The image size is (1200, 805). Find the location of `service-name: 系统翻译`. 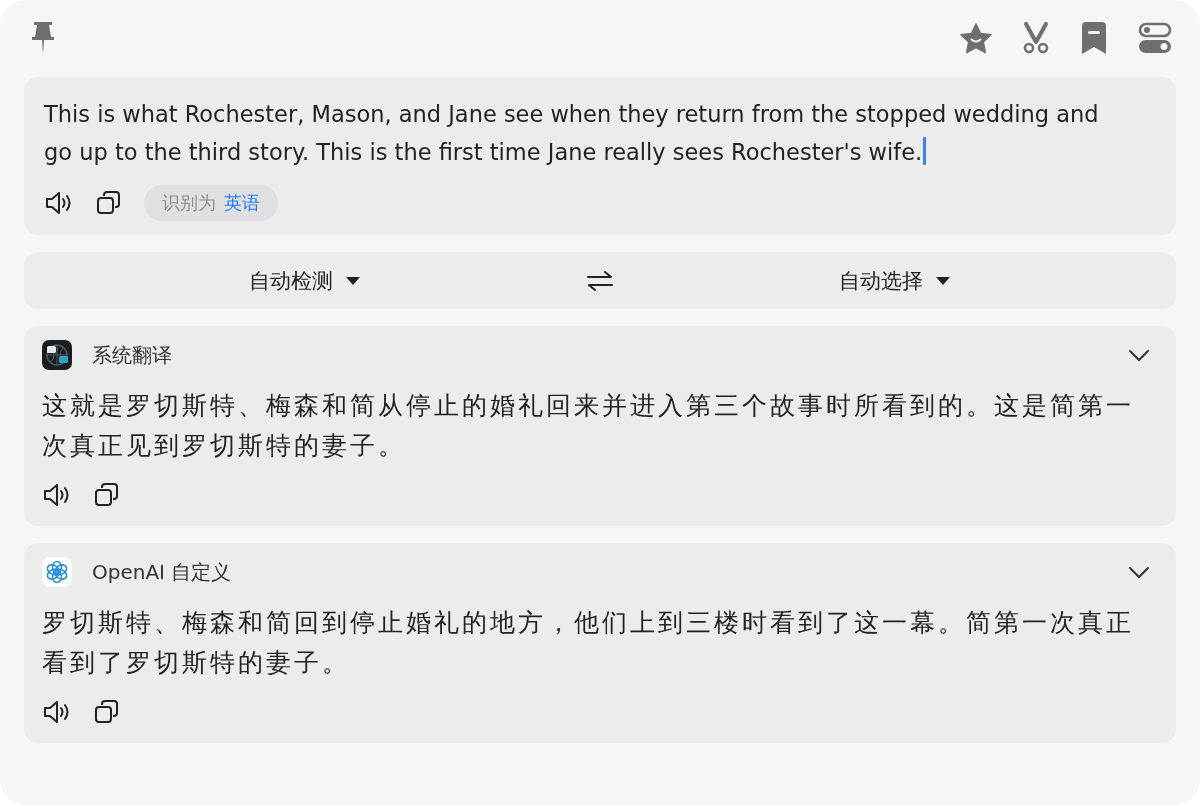

service-name: 系统翻译 is located at coordinates (132, 355).